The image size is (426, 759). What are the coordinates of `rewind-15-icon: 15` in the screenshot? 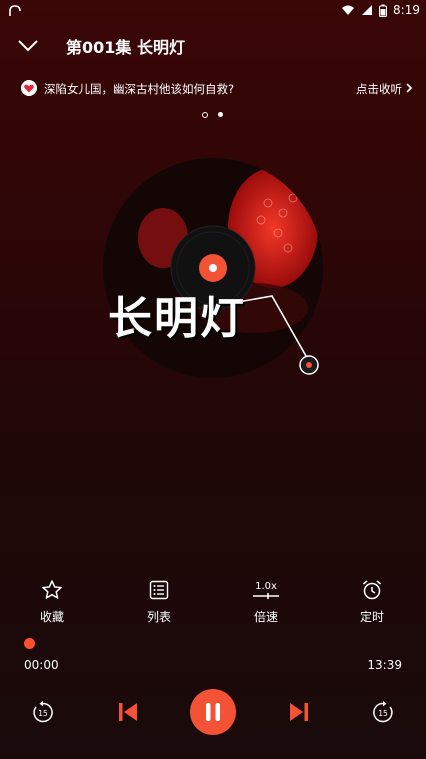 It's located at (43, 712).